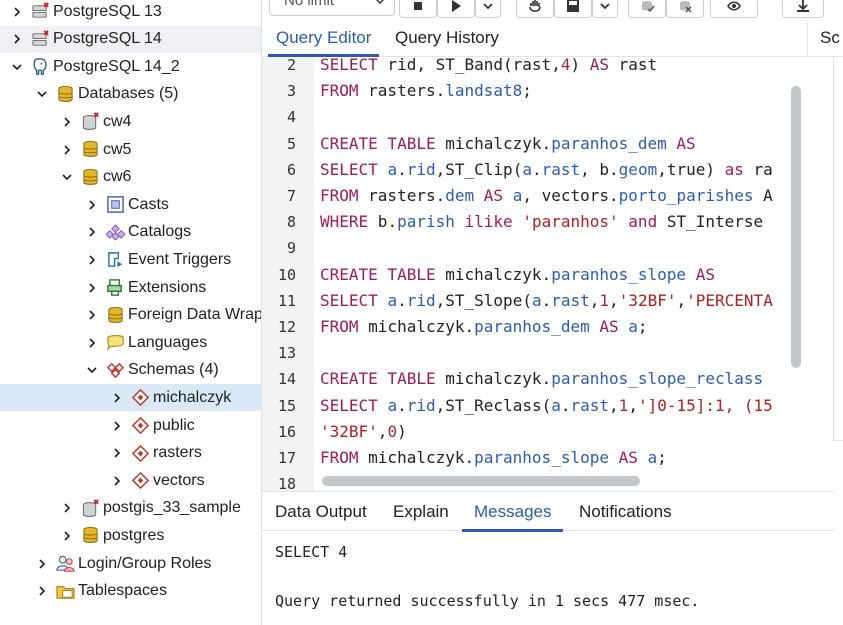 The width and height of the screenshot is (843, 625). What do you see at coordinates (115, 315) in the screenshot?
I see `foreign-data-wrapper-icon` at bounding box center [115, 315].